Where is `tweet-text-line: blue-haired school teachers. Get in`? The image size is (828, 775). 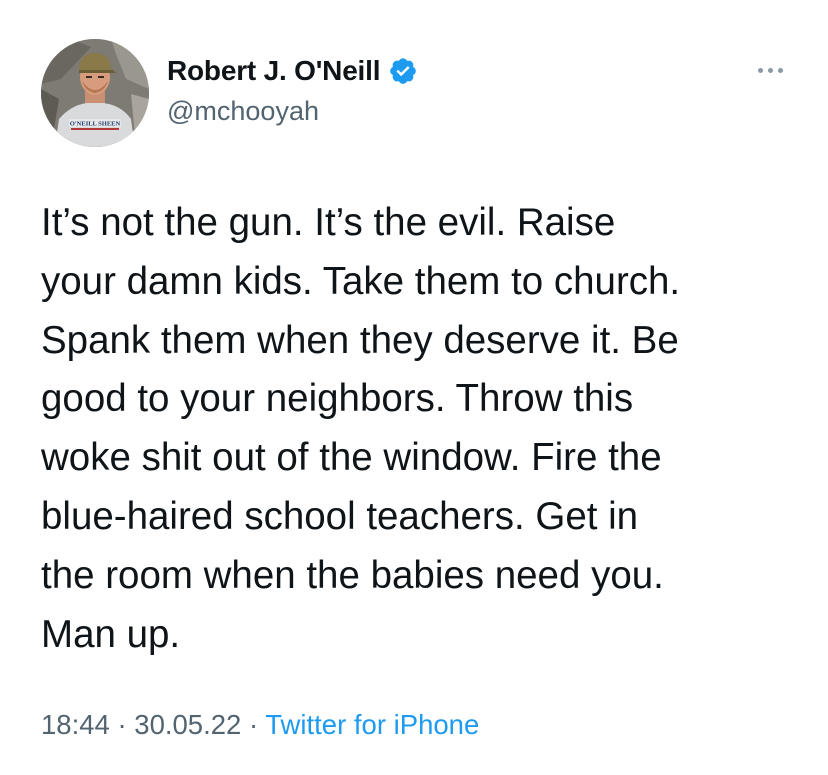 tweet-text-line: blue-haired school teachers. Get in is located at coordinates (340, 516).